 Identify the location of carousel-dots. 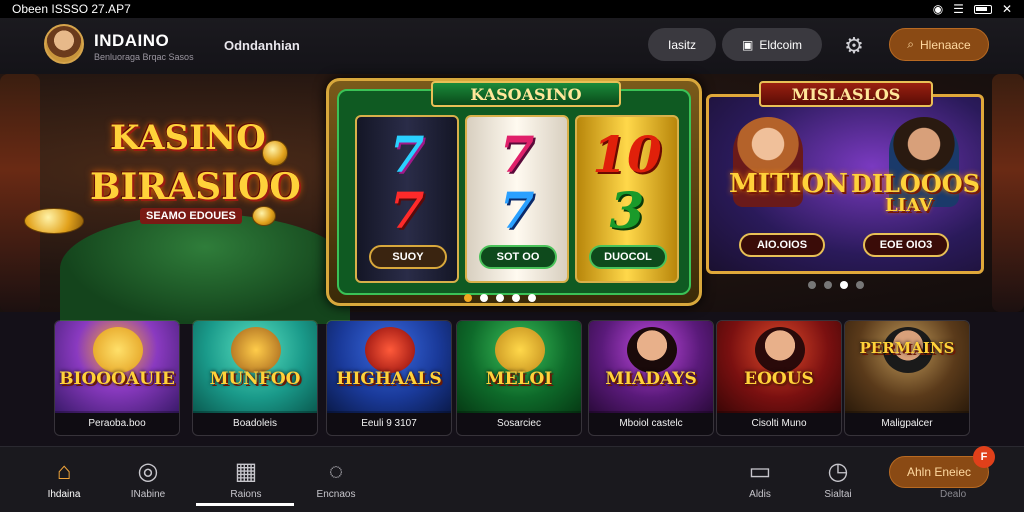
(500, 298).